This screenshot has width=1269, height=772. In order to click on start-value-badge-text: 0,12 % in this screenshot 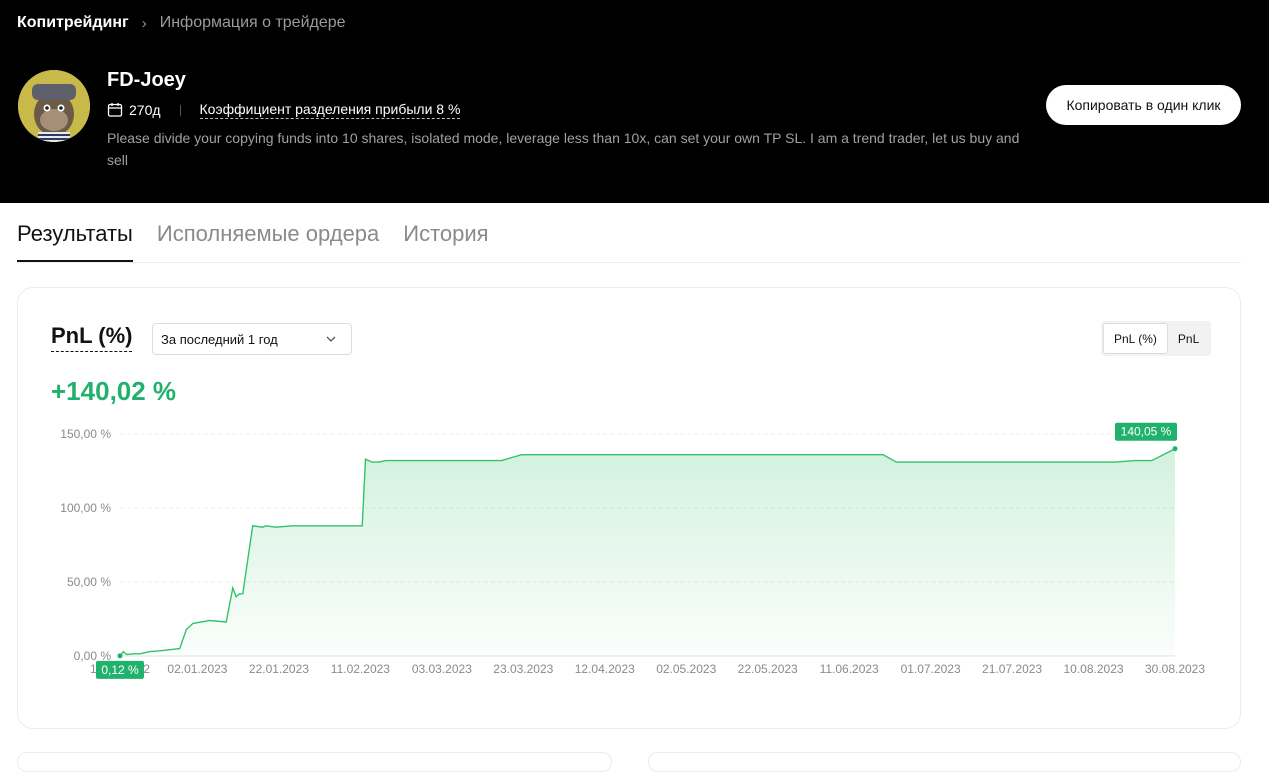, I will do `click(120, 670)`.